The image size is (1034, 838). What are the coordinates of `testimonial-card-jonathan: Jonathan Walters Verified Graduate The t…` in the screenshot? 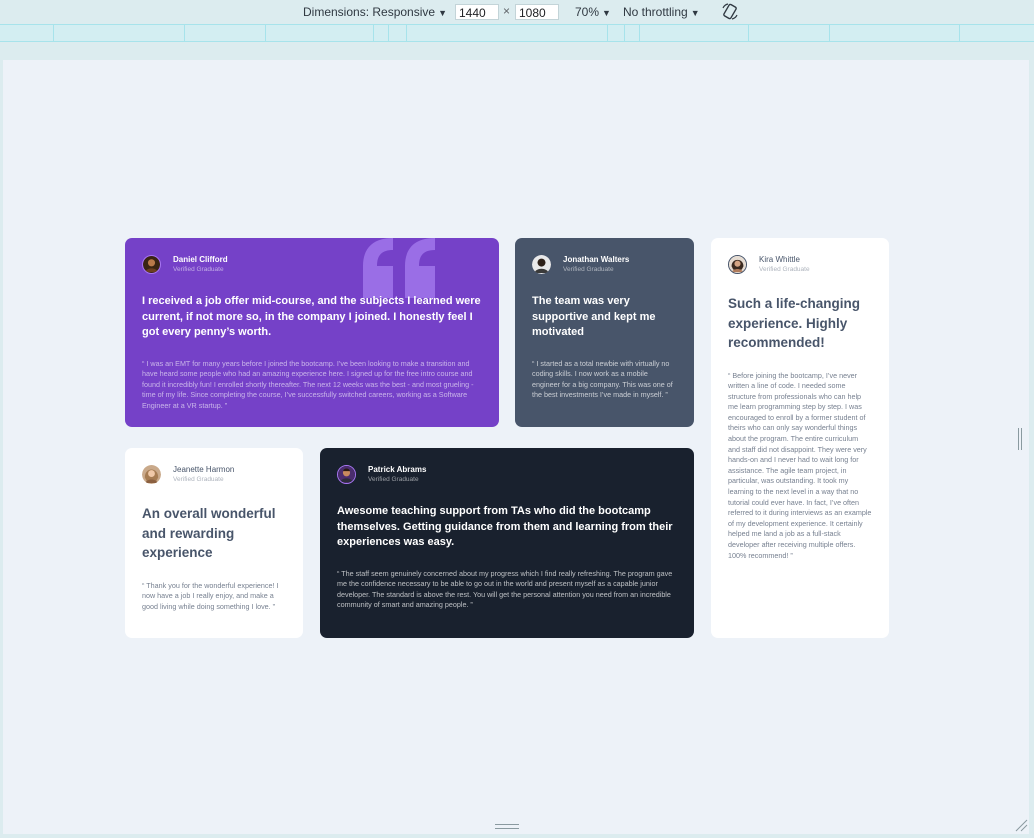 It's located at (604, 332).